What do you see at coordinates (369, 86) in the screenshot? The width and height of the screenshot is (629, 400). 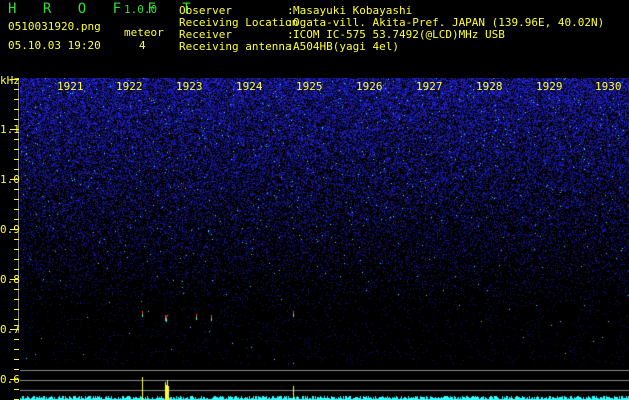 I see `x-label: 1926` at bounding box center [369, 86].